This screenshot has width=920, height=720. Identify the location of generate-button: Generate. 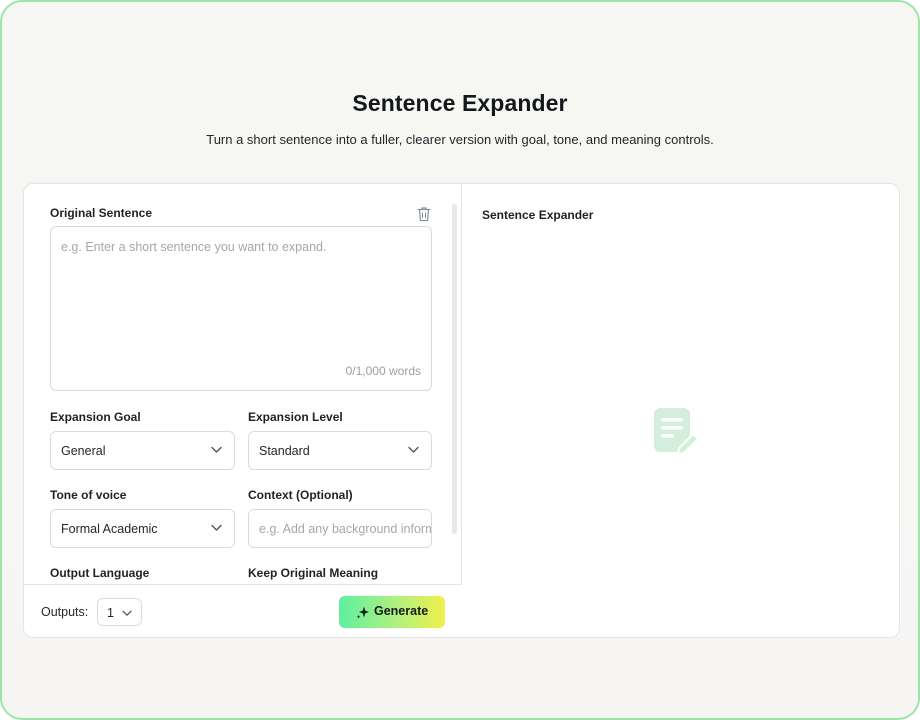
(392, 612).